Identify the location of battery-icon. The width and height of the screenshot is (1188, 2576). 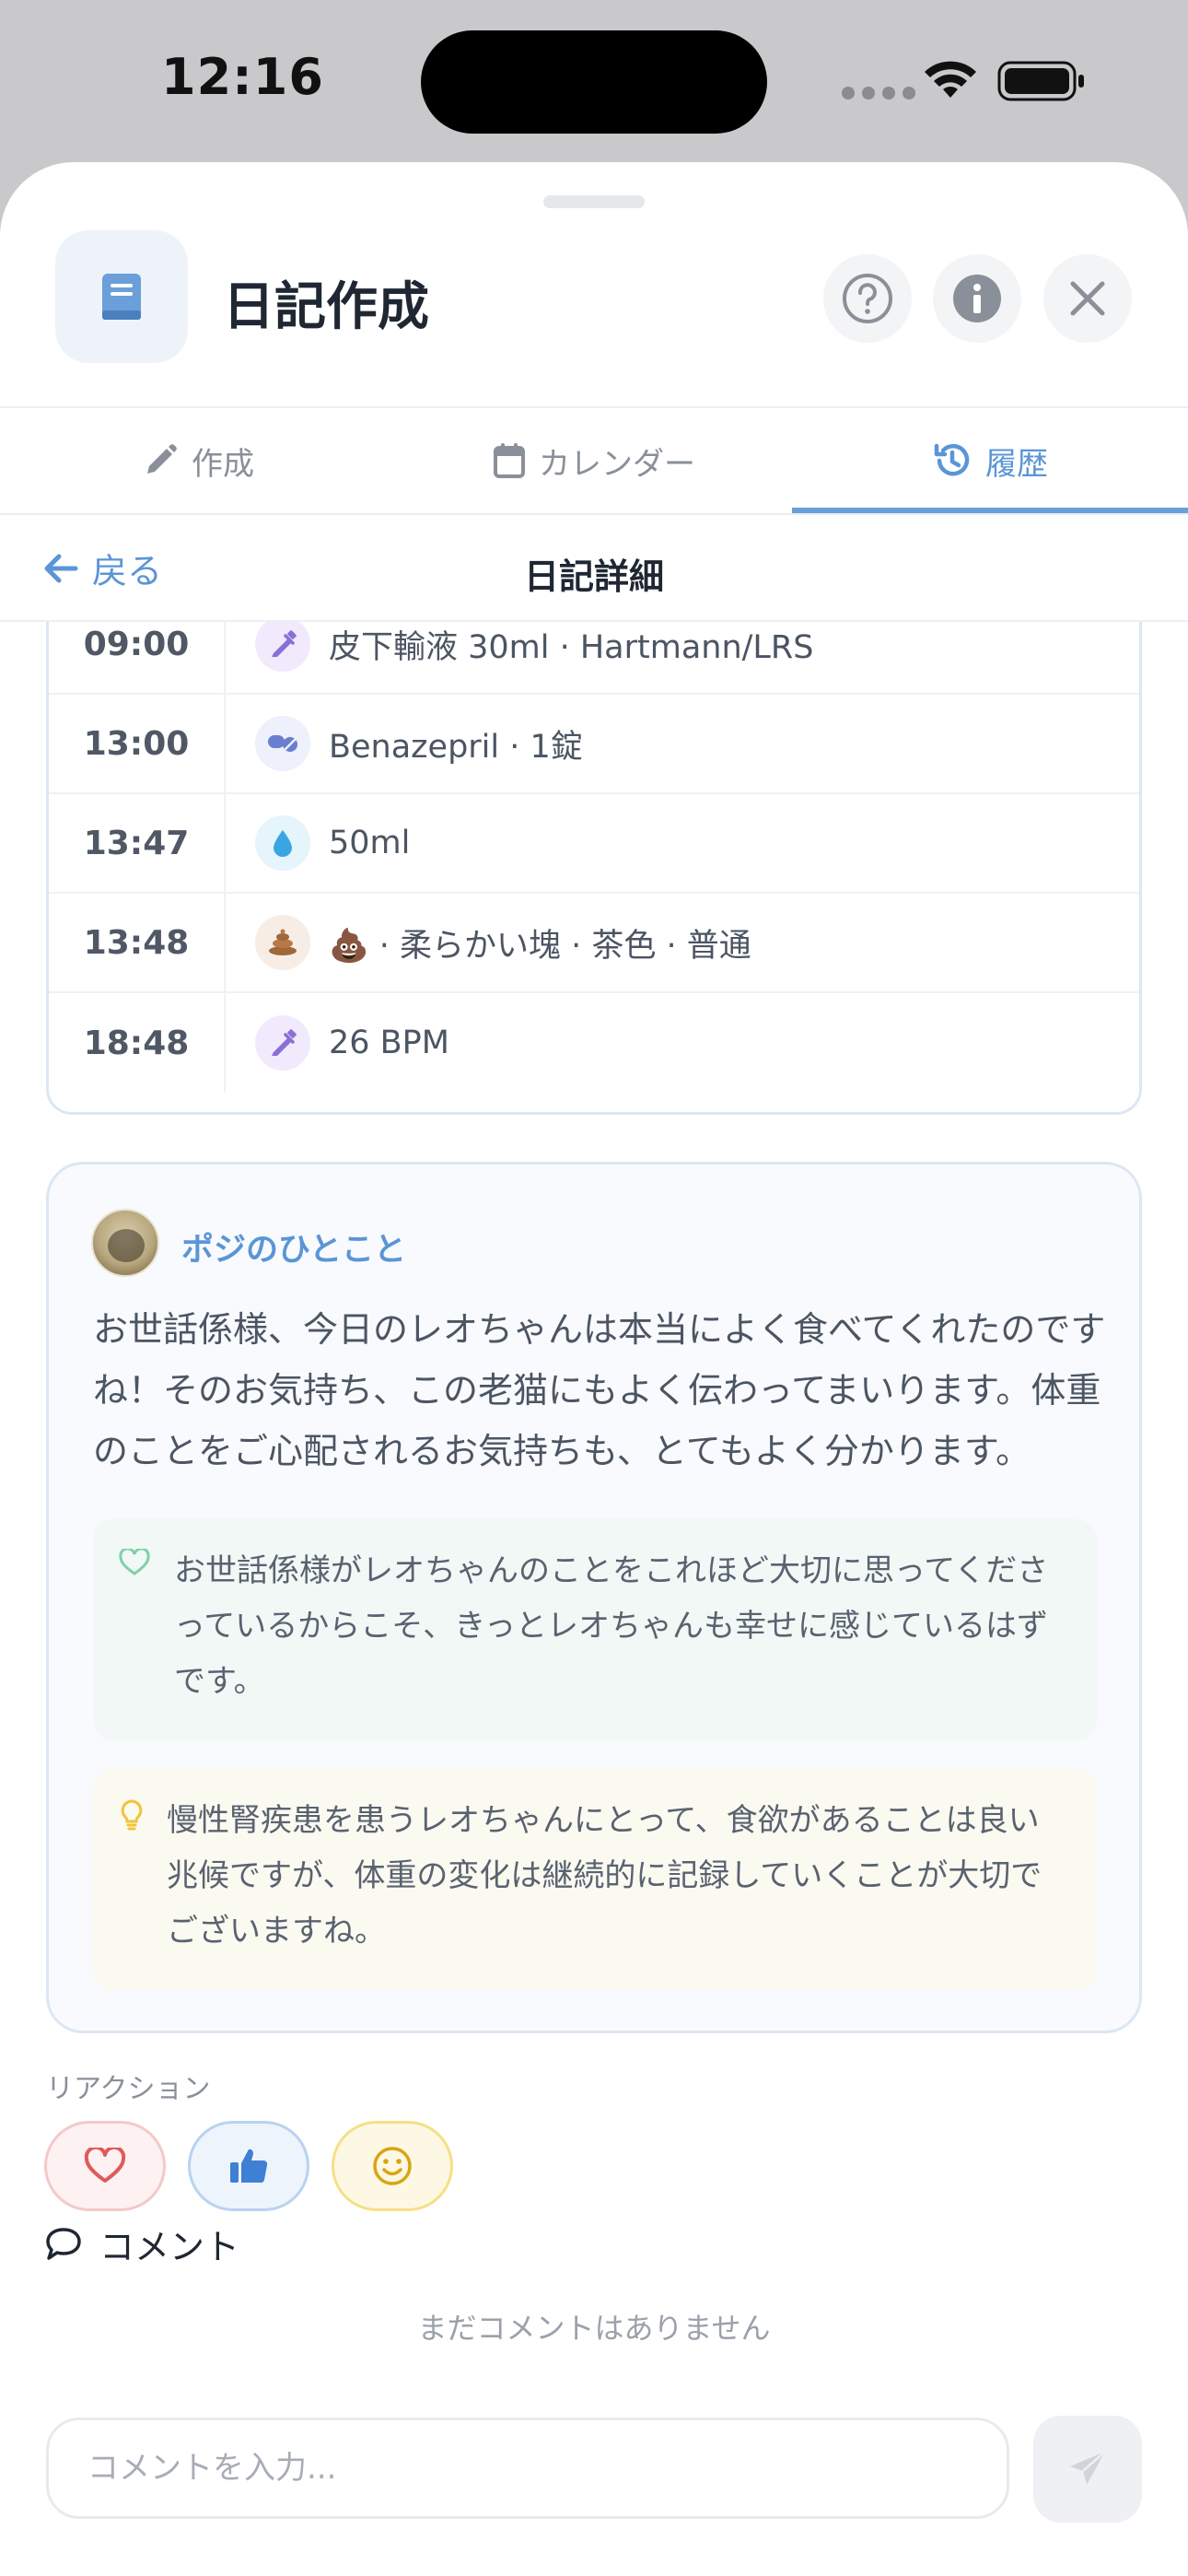
(1040, 81).